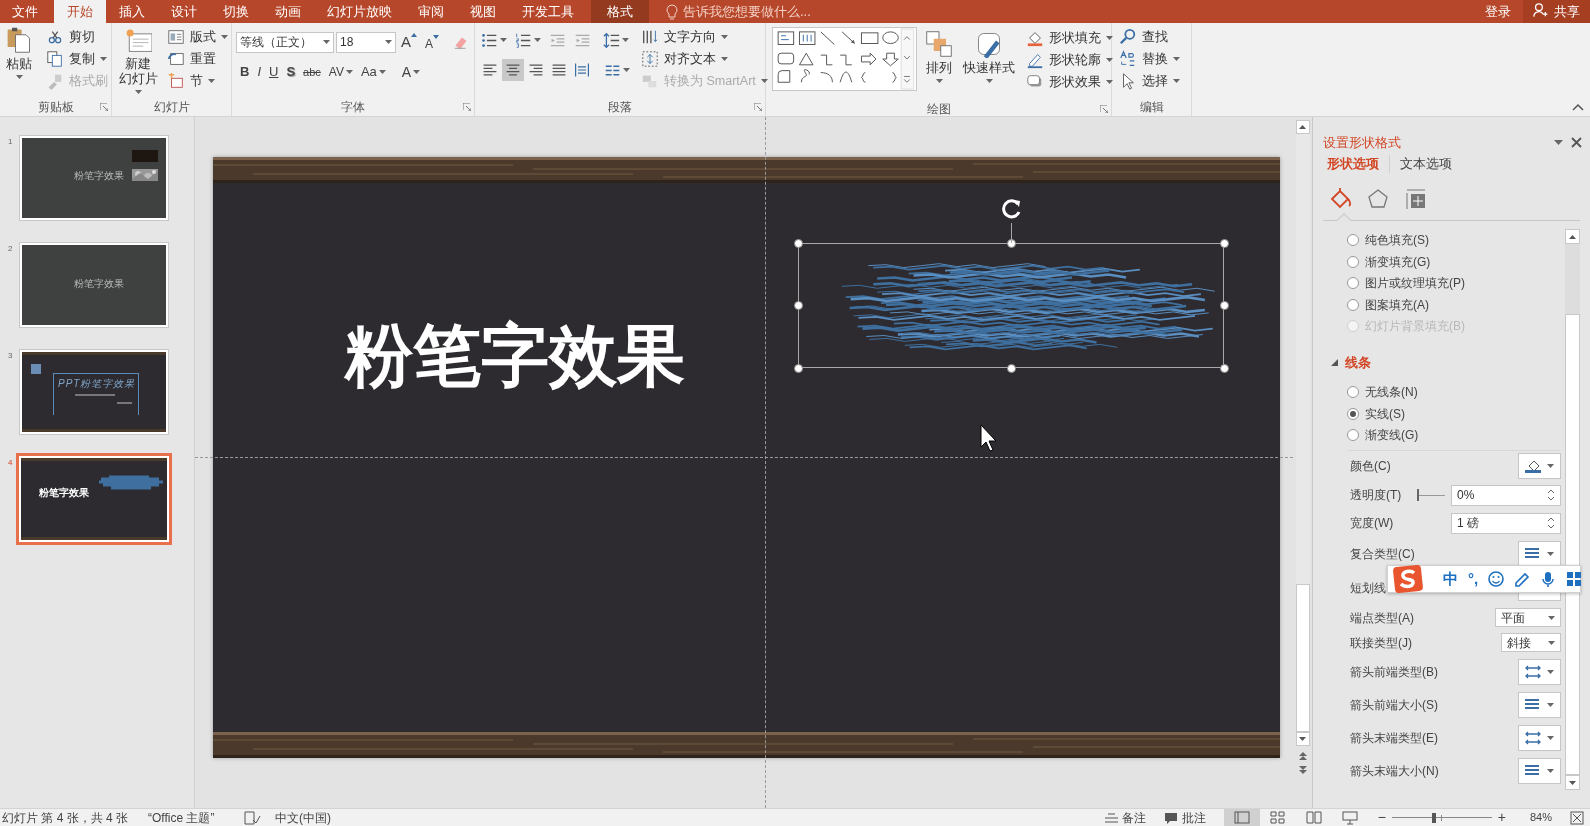 This screenshot has height=826, width=1590. Describe the element at coordinates (1241, 817) in the screenshot. I see `view-button` at that location.